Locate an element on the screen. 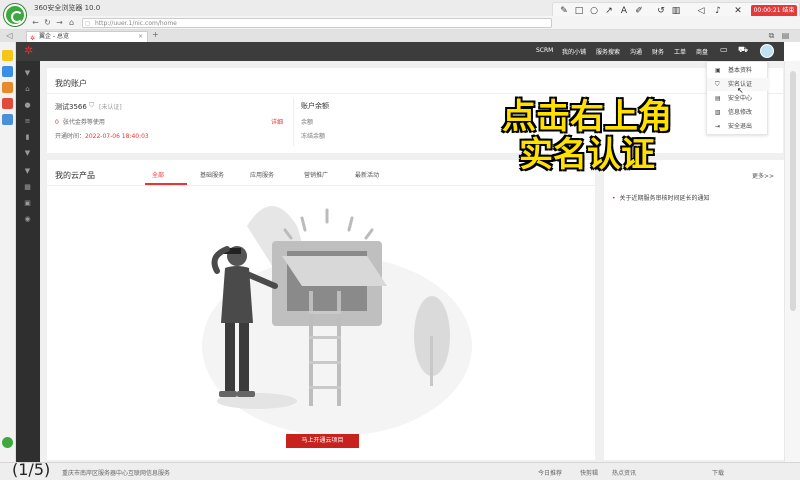  tab-menu-icon: ▤ is located at coordinates (785, 35).